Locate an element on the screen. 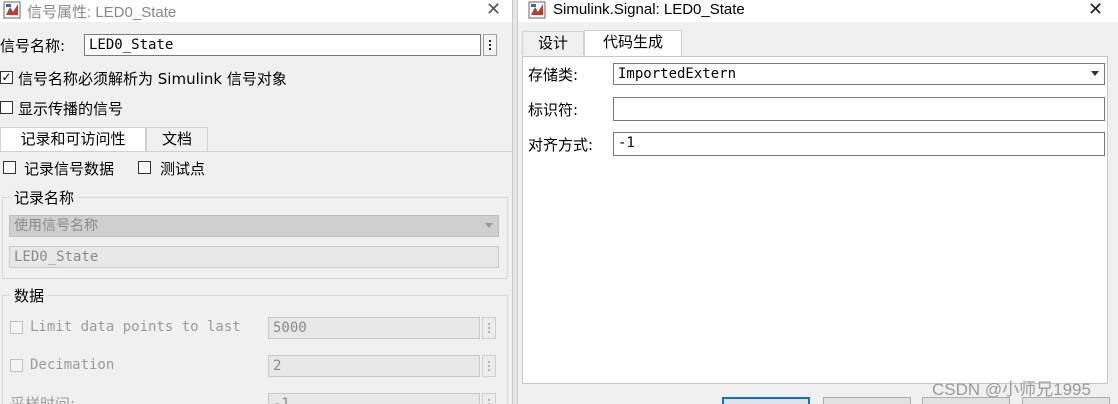 This screenshot has width=1118, height=404. resolve-signal-checkbox: ✓ is located at coordinates (6, 77).